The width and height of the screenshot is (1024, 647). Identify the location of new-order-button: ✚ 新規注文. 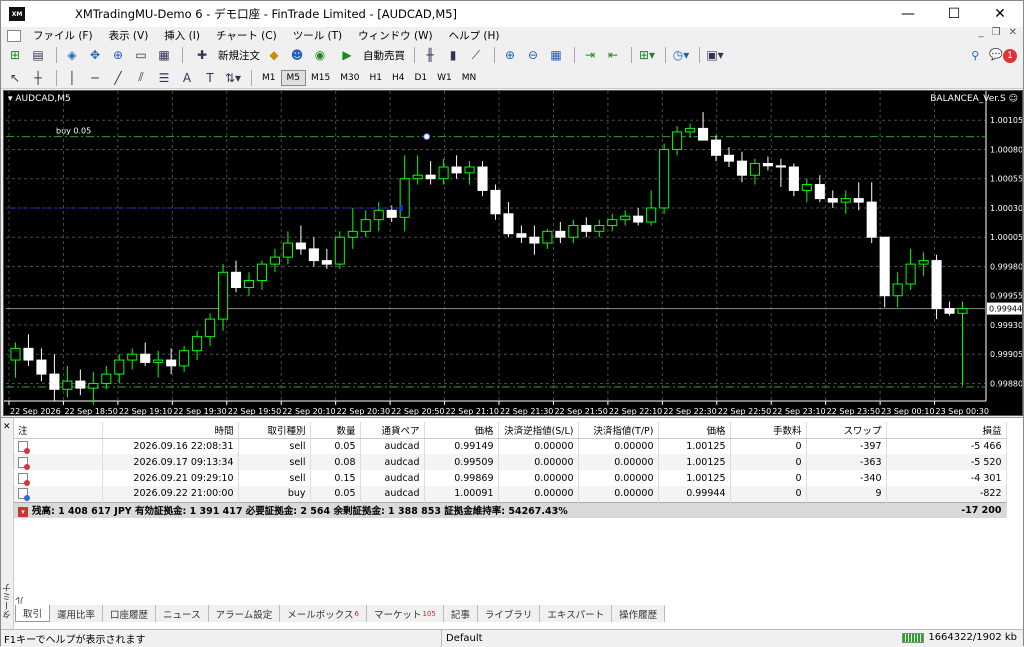
(226, 55).